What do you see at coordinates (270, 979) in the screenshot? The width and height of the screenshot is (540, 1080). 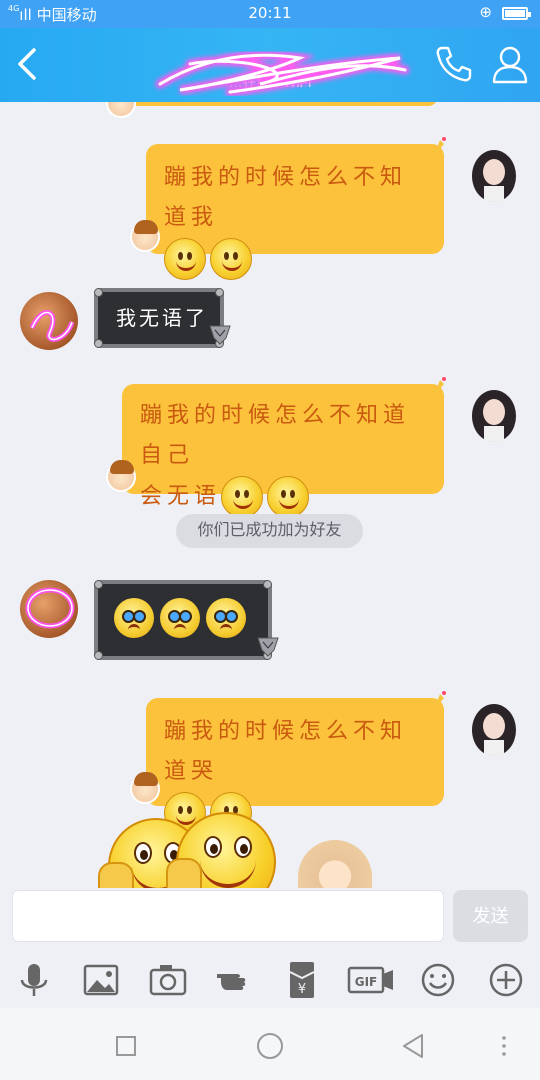 I see `chat-toolbar: ¥ GIF` at bounding box center [270, 979].